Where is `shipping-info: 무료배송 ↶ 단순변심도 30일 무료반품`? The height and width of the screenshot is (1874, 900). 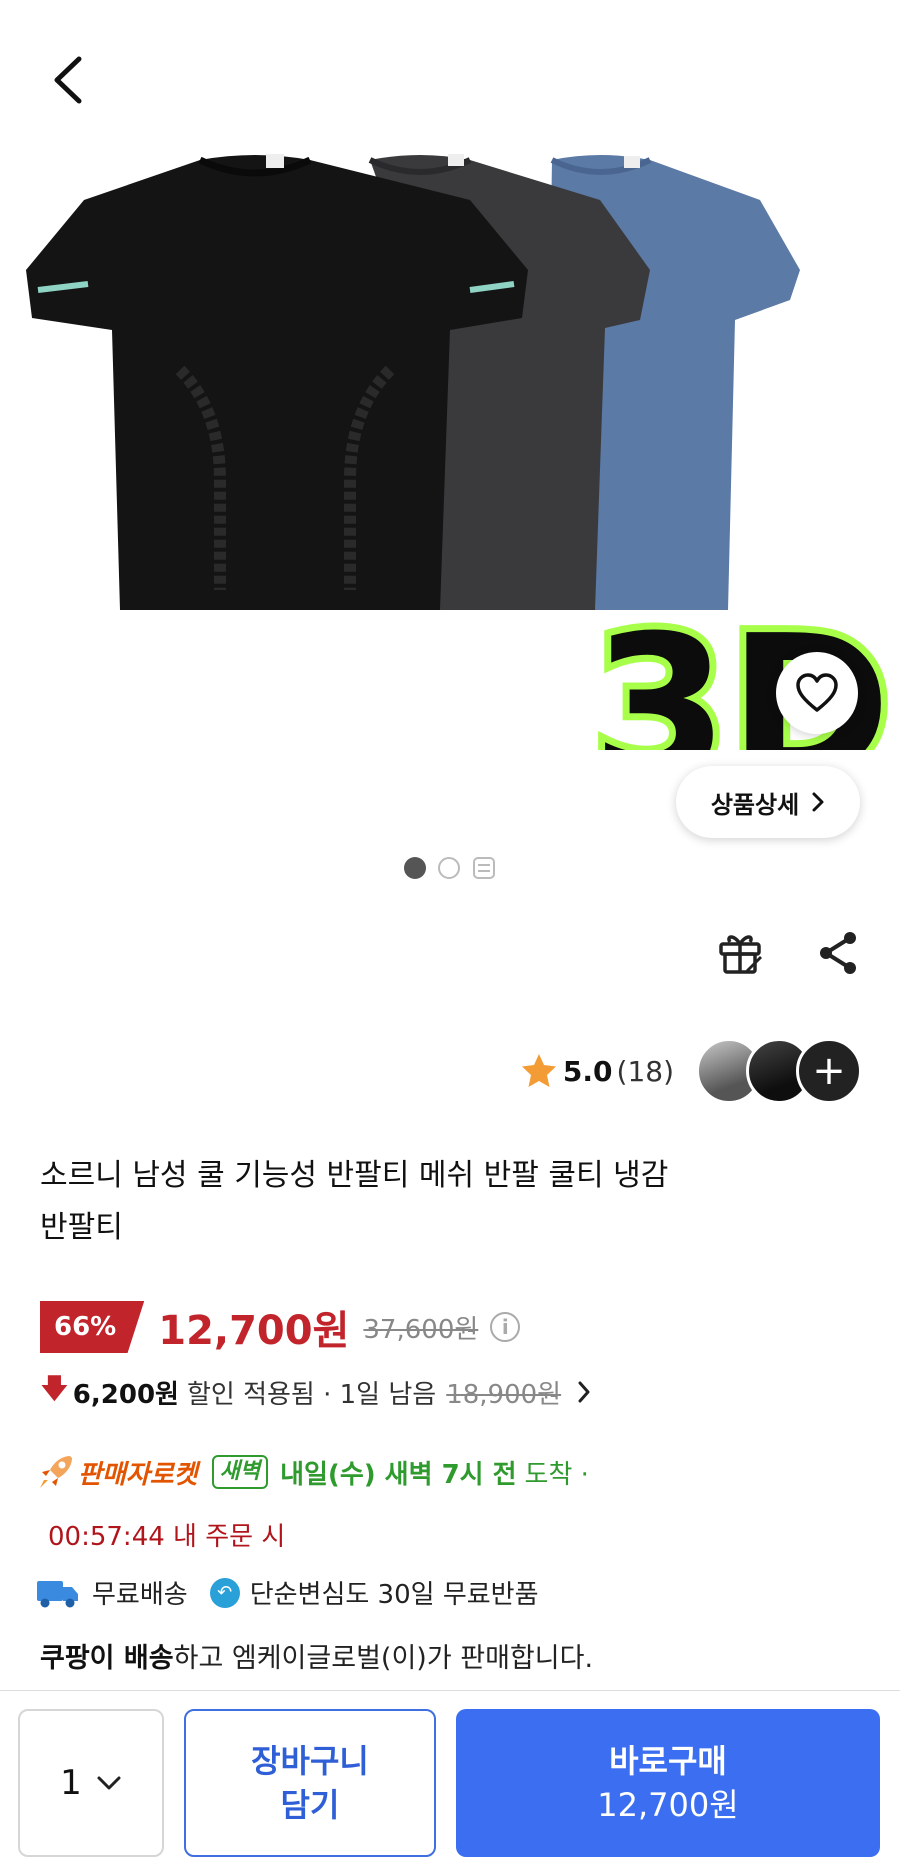
shipping-info: 무료배송 ↶ 단순변심도 30일 무료반품 is located at coordinates (287, 1592).